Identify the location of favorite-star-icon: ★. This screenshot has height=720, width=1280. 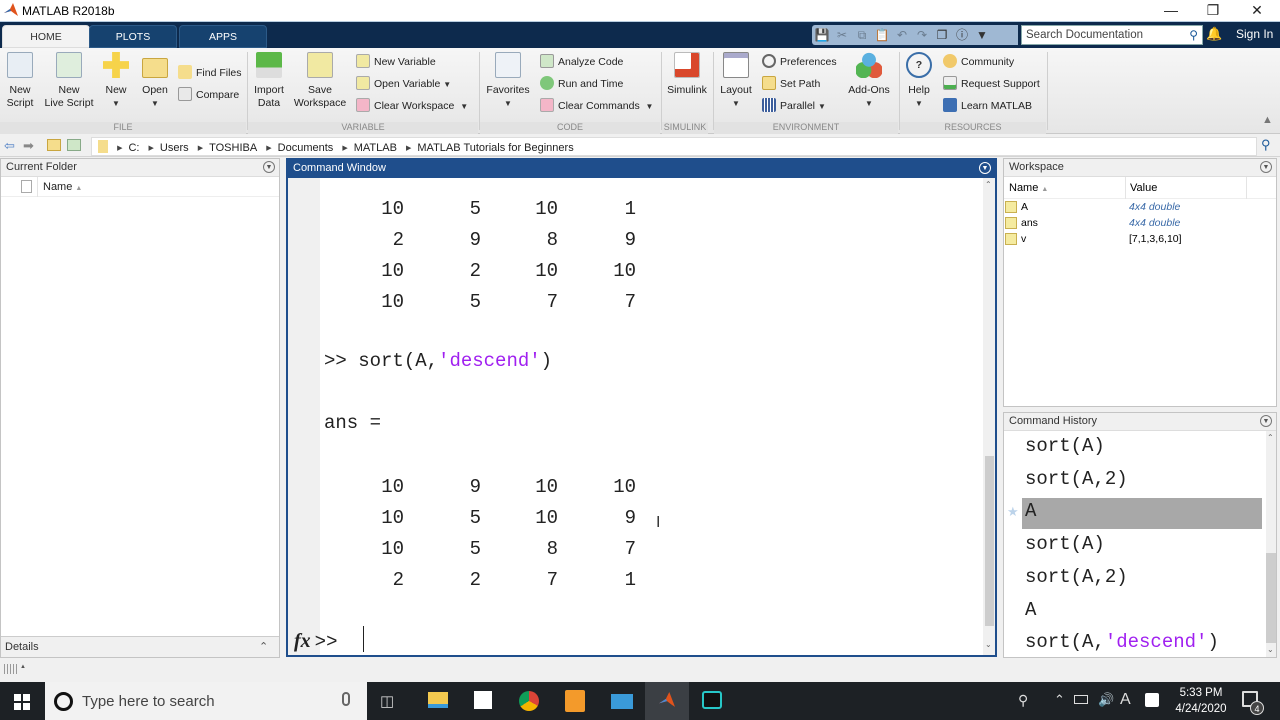
(1013, 512).